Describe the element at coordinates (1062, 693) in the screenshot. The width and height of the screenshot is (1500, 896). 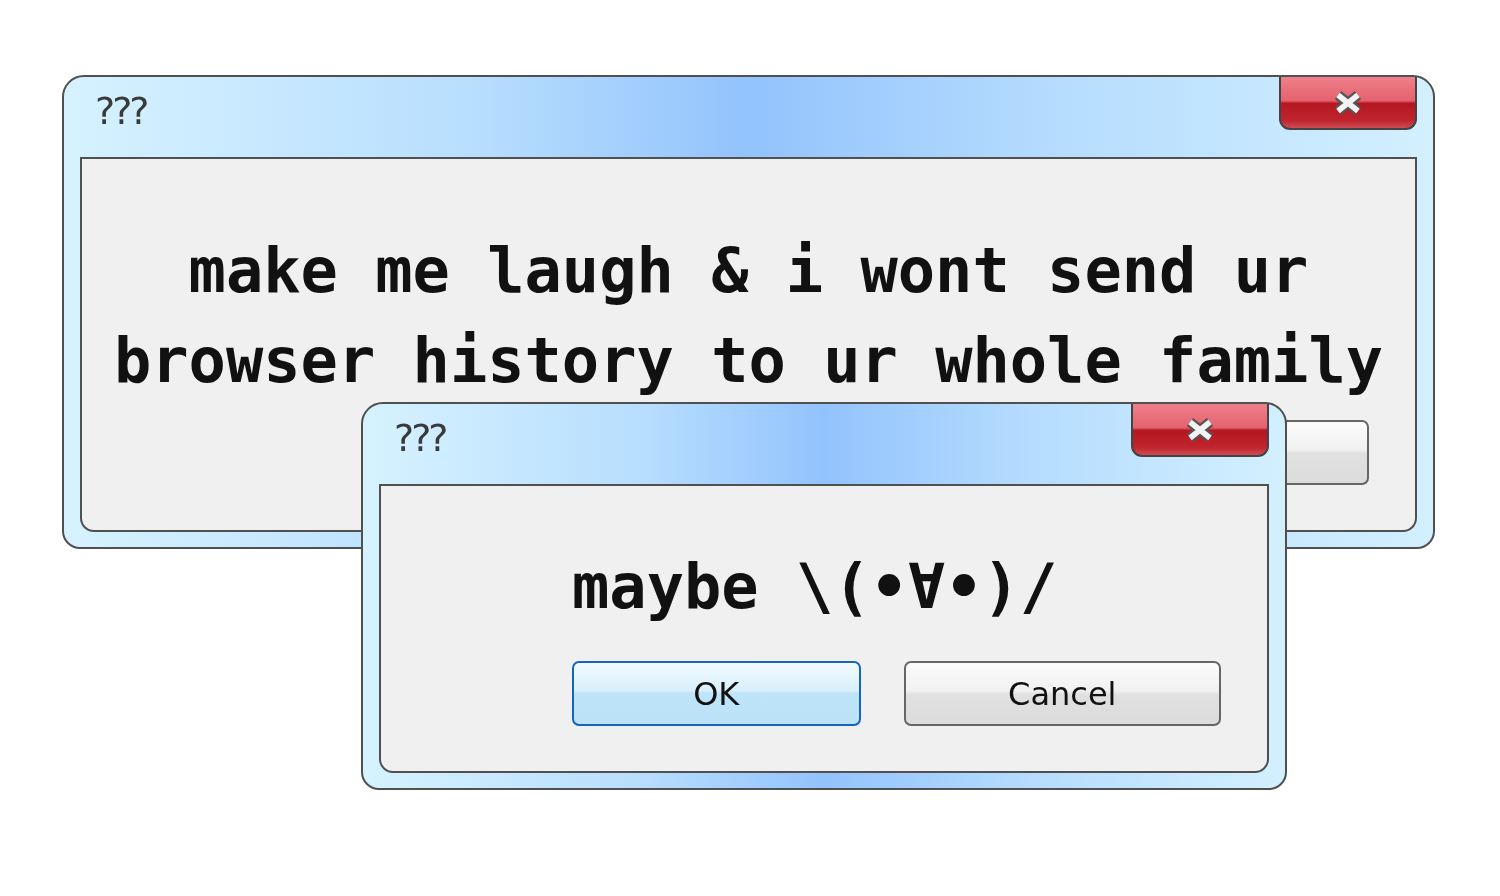
I see `dialog-button: Cancel` at that location.